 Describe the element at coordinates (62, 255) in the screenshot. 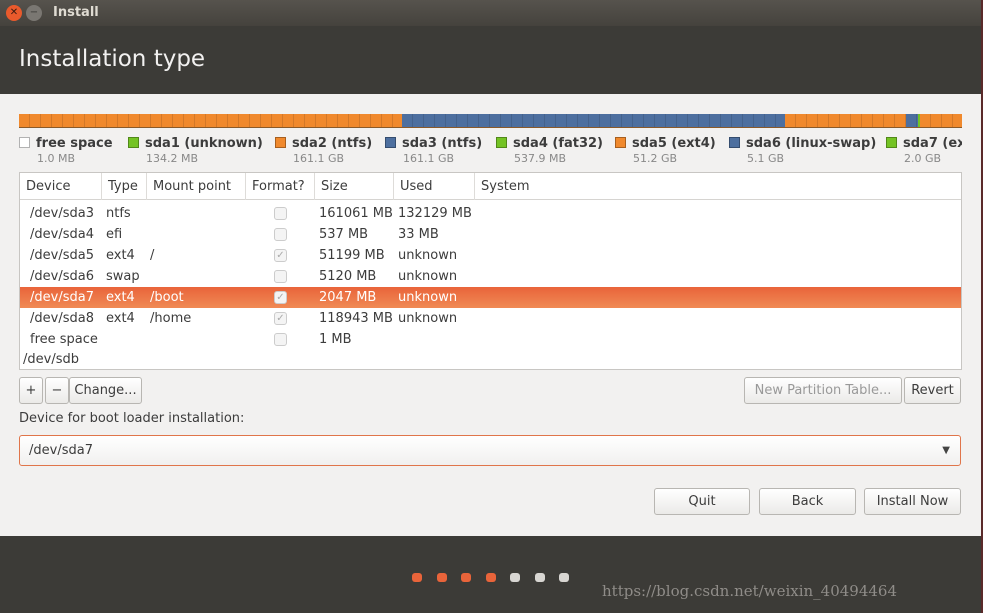

I see `device-cell: /dev/sda5` at that location.